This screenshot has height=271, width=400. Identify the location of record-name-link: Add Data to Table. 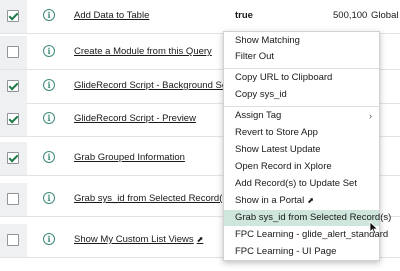
(111, 15).